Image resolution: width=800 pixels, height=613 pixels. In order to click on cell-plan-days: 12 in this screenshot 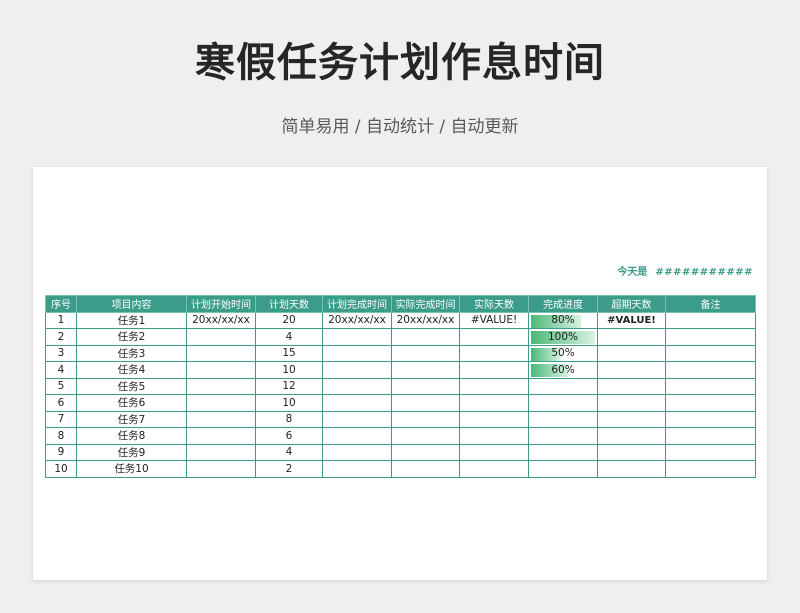, I will do `click(289, 386)`.